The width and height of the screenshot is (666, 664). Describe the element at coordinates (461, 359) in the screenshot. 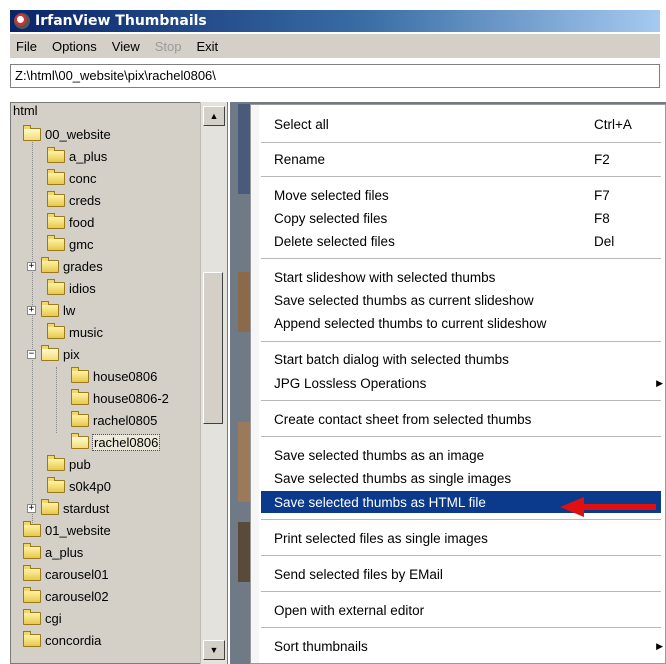

I see `menu-item-batch-dialog: Start batch dialog with selected thumbs` at that location.